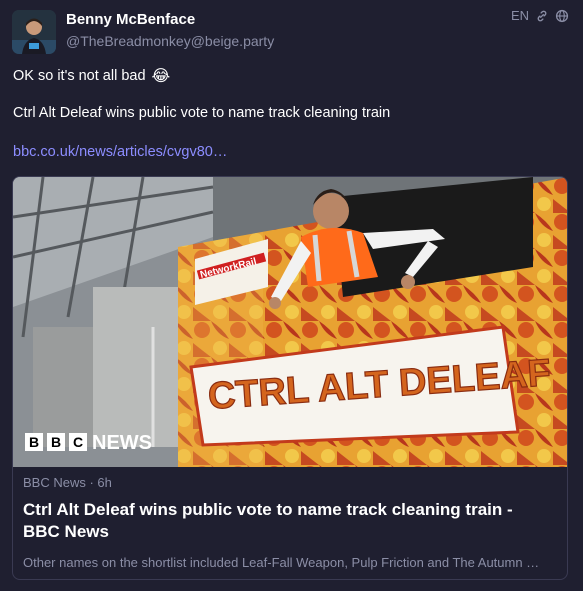 The width and height of the screenshot is (583, 591). What do you see at coordinates (122, 443) in the screenshot?
I see `bbc-news-wordmark: NEWS` at bounding box center [122, 443].